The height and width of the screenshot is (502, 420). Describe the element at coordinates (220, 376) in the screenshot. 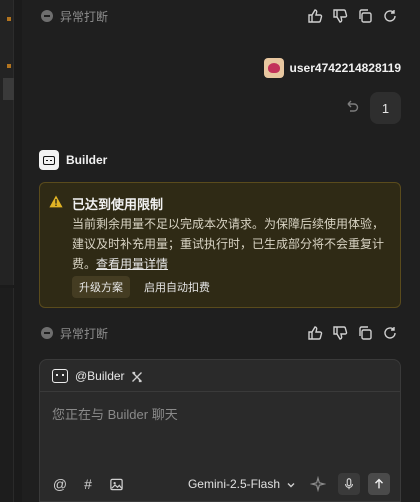

I see `composer-agent-bar: @Builder` at that location.